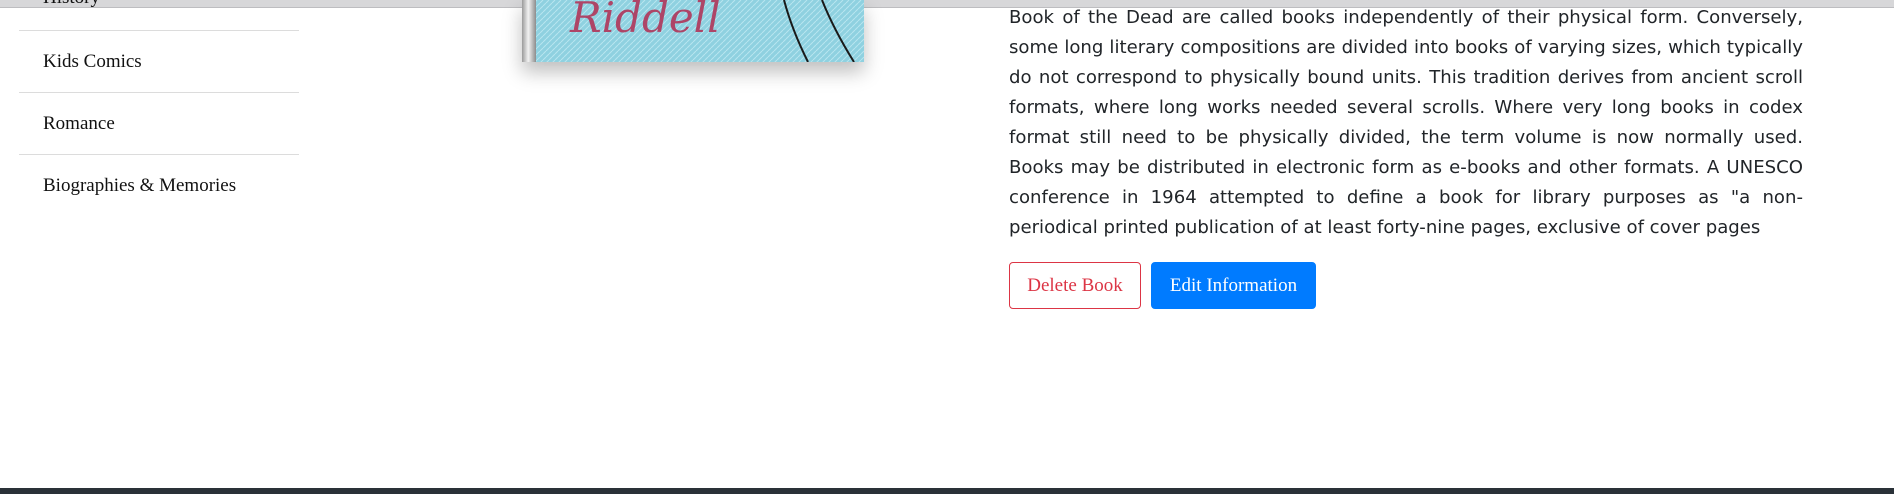 This screenshot has width=1894, height=494. What do you see at coordinates (947, 491) in the screenshot?
I see `page-footer` at bounding box center [947, 491].